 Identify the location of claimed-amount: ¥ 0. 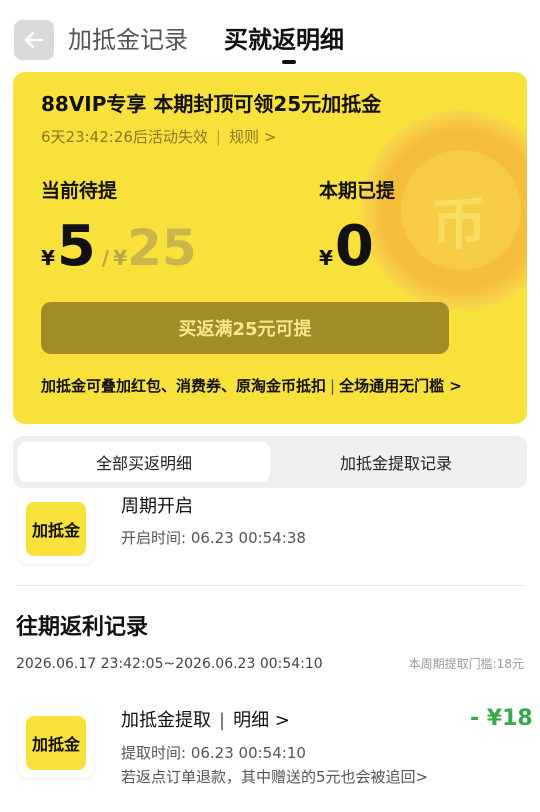
(346, 252).